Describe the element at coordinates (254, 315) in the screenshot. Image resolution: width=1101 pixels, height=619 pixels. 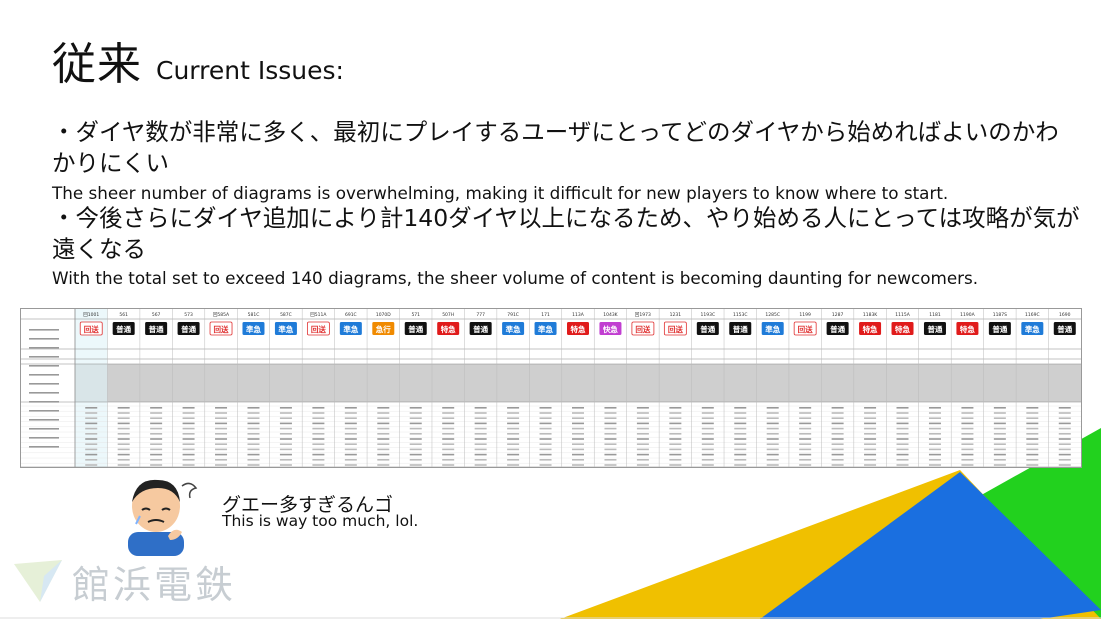
I see `train-number-label: 581C` at that location.